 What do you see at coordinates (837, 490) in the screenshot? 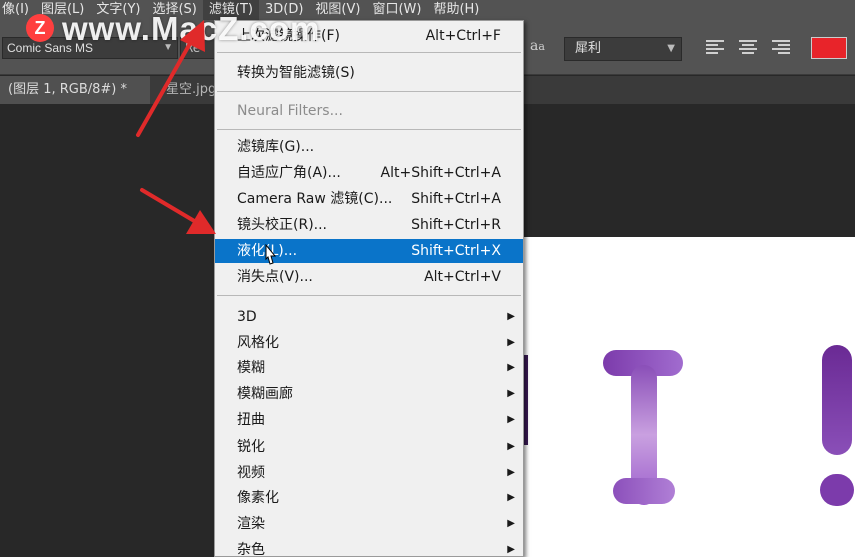
I see `text-glyph-exclamation-dot` at bounding box center [837, 490].